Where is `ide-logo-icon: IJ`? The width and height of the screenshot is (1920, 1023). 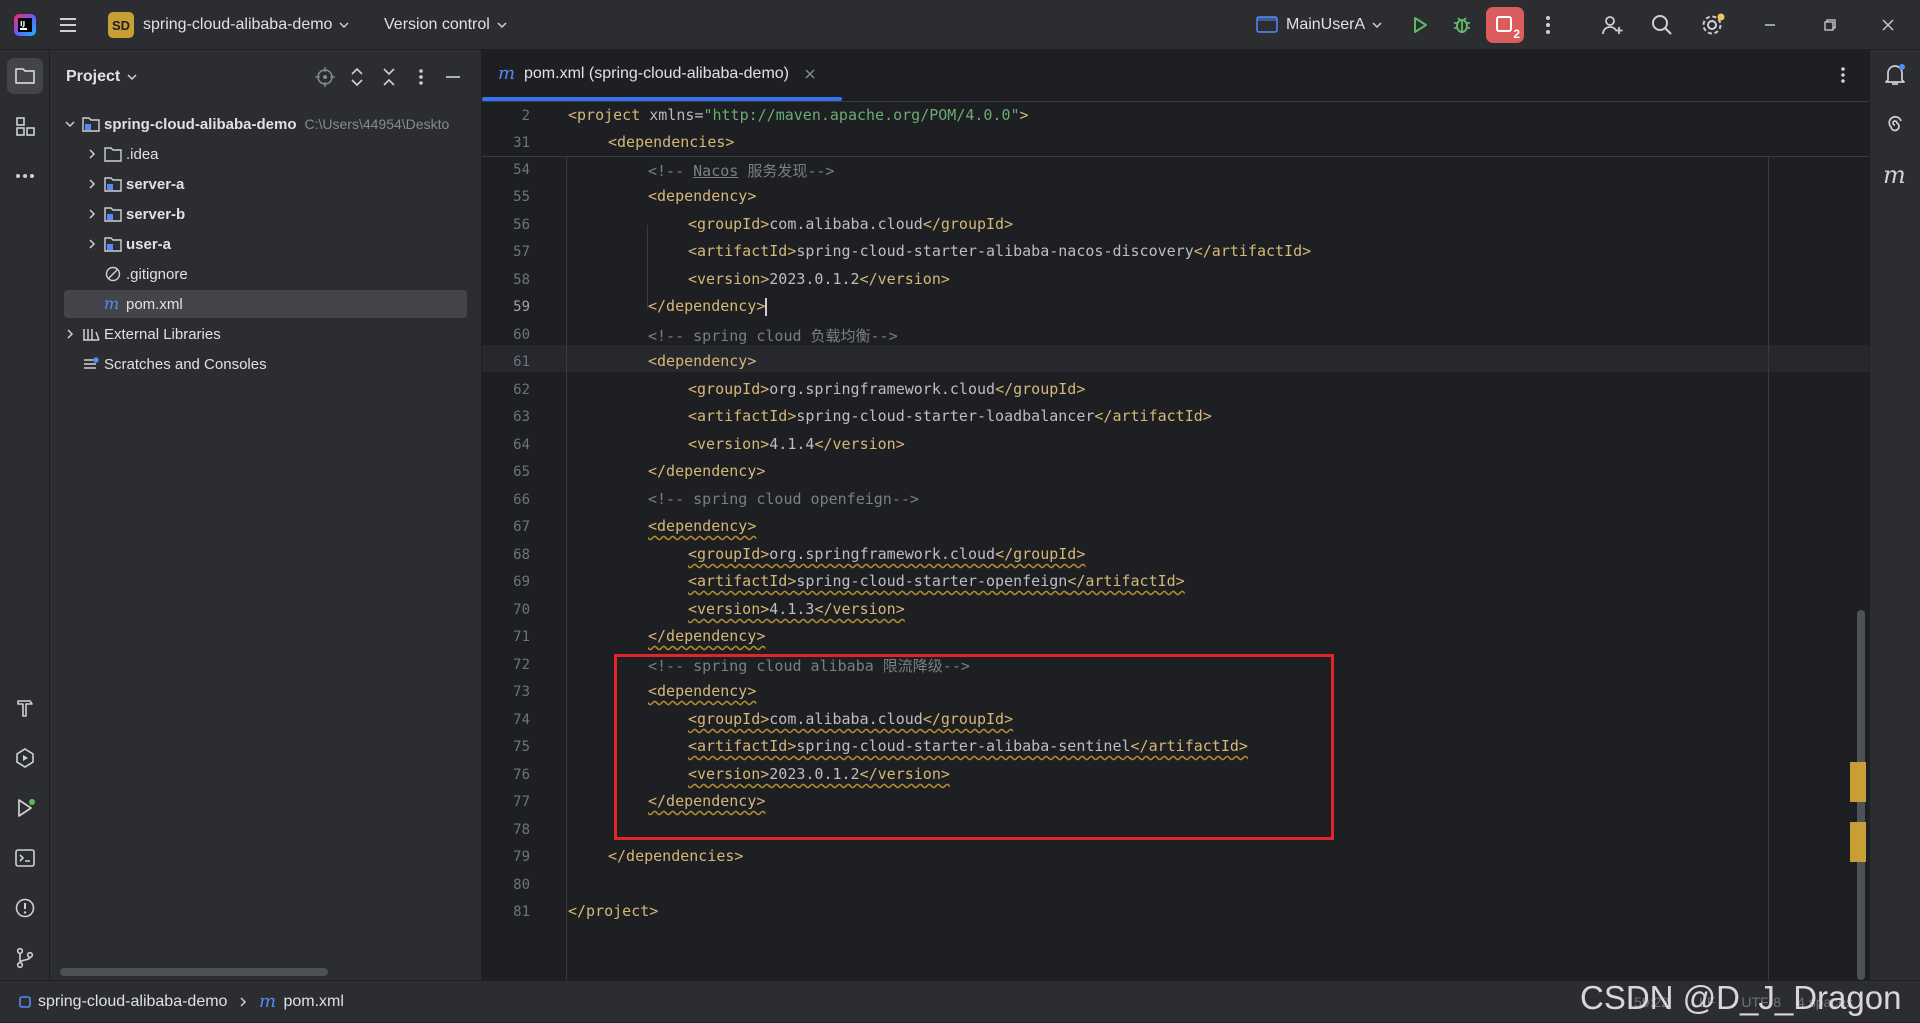 ide-logo-icon: IJ is located at coordinates (25, 25).